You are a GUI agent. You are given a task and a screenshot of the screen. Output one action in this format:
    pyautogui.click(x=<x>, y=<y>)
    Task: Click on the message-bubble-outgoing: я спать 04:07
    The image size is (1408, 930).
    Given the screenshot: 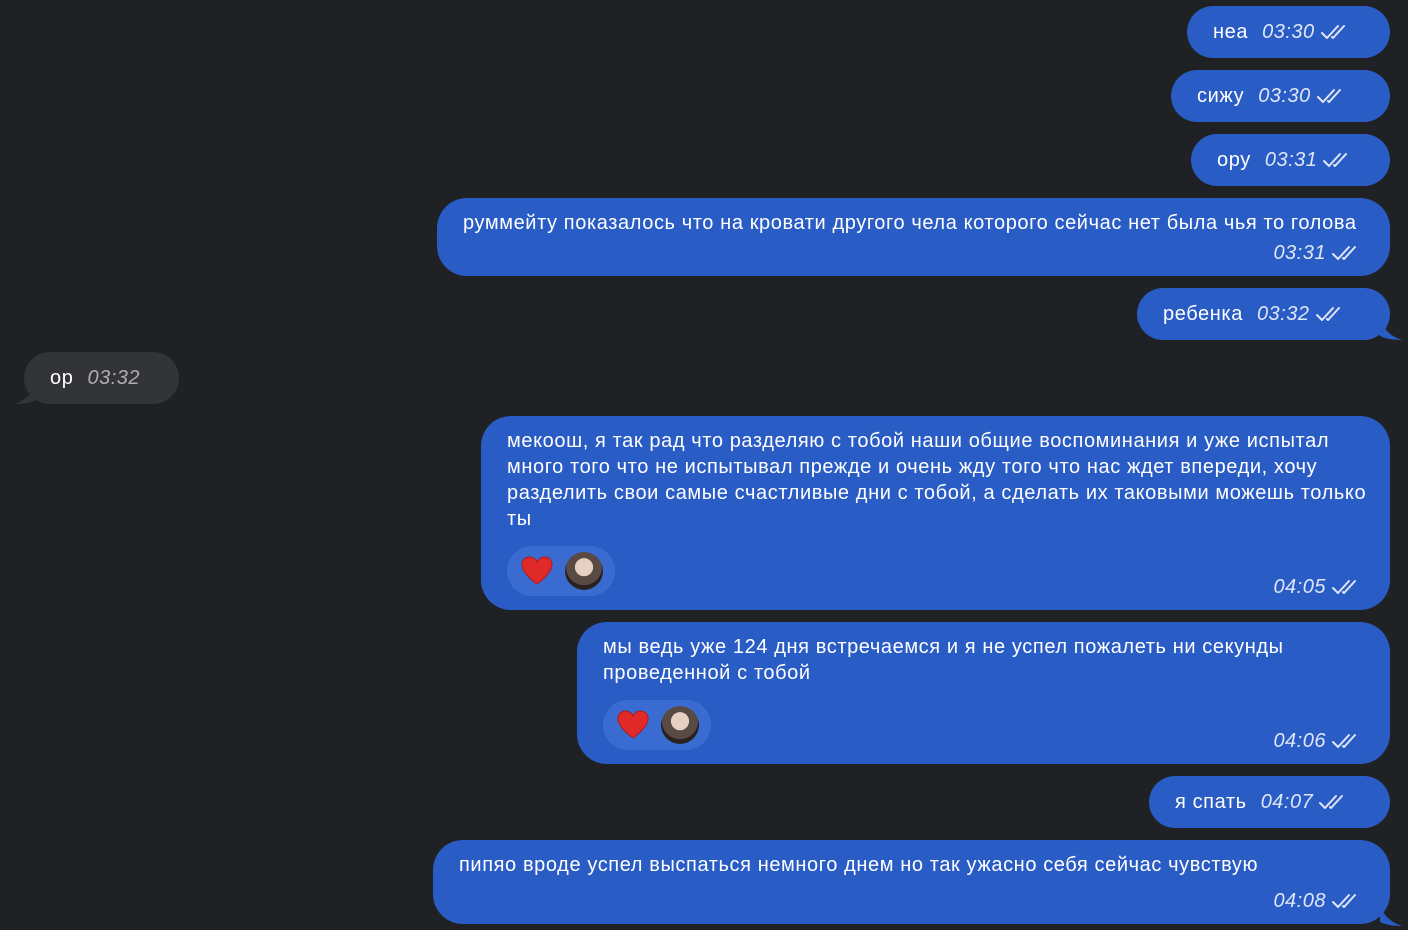 What is the action you would take?
    pyautogui.click(x=1269, y=802)
    